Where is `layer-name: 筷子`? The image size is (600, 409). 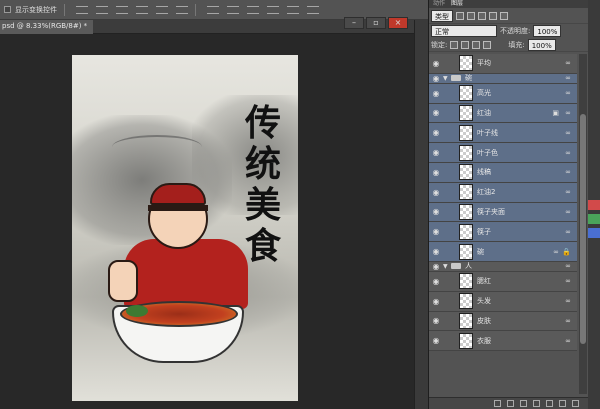 layer-name: 筷子 is located at coordinates (484, 232).